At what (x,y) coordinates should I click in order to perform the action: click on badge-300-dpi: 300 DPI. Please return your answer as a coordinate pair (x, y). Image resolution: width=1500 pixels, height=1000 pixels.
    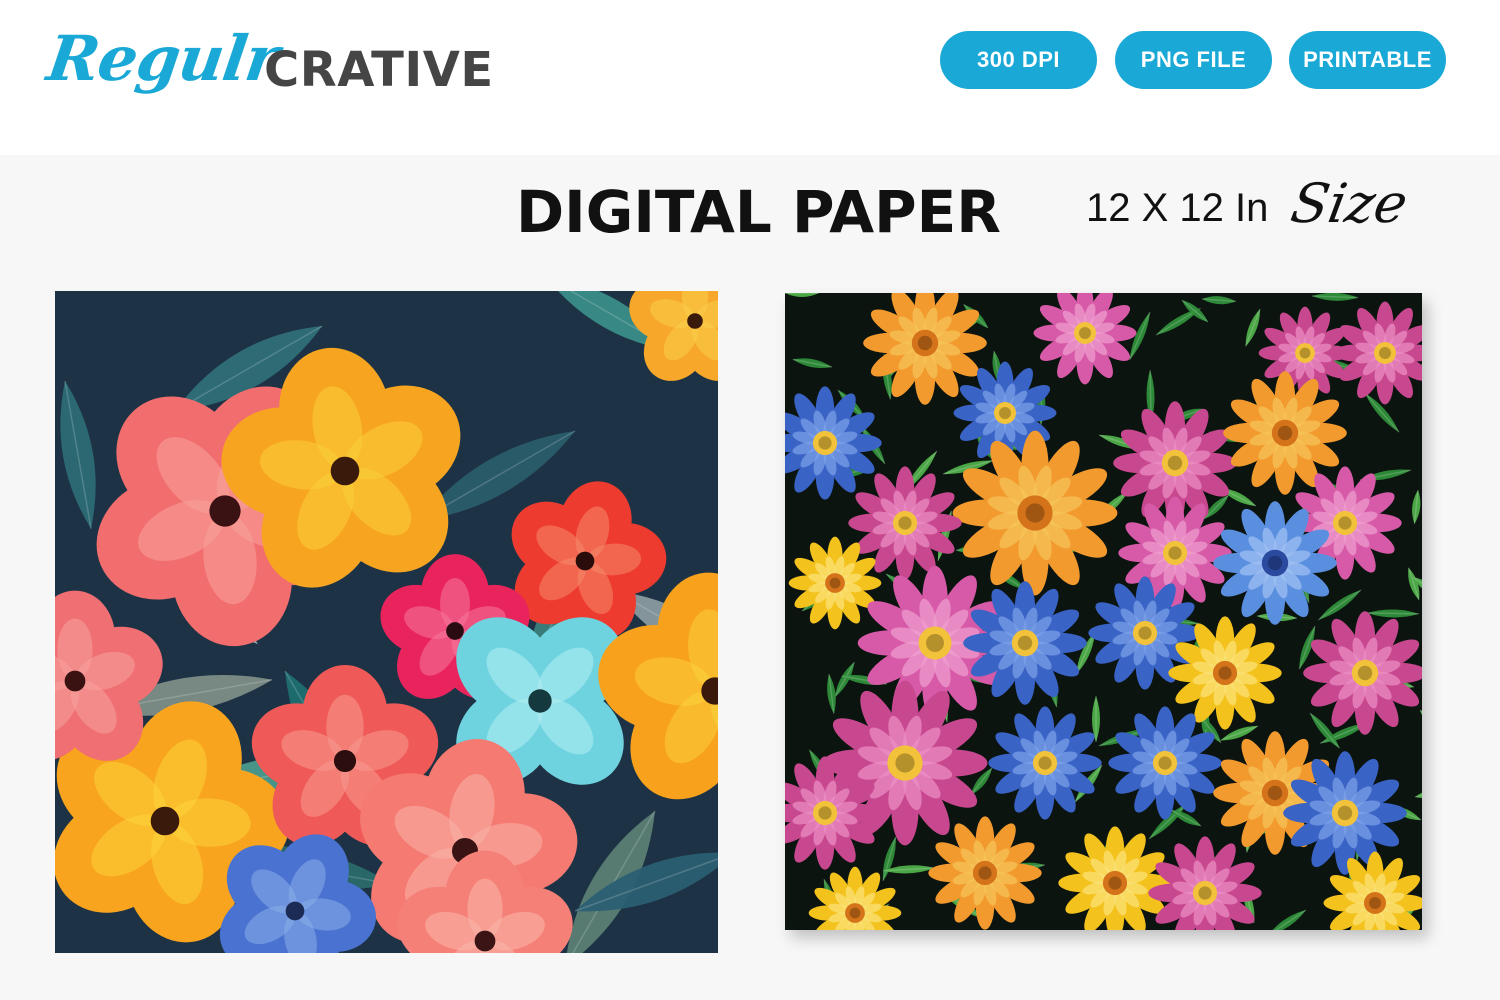
    Looking at the image, I should click on (1018, 60).